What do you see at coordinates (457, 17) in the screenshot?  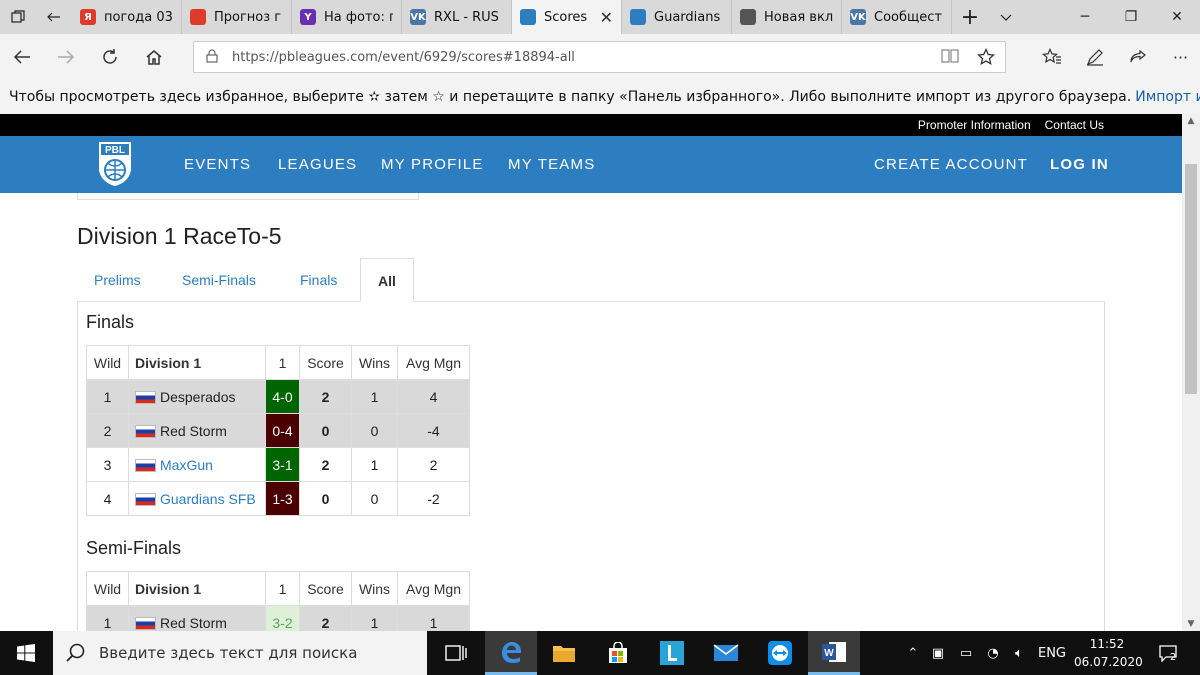 I see `browser-tab: VK RXL - RUS` at bounding box center [457, 17].